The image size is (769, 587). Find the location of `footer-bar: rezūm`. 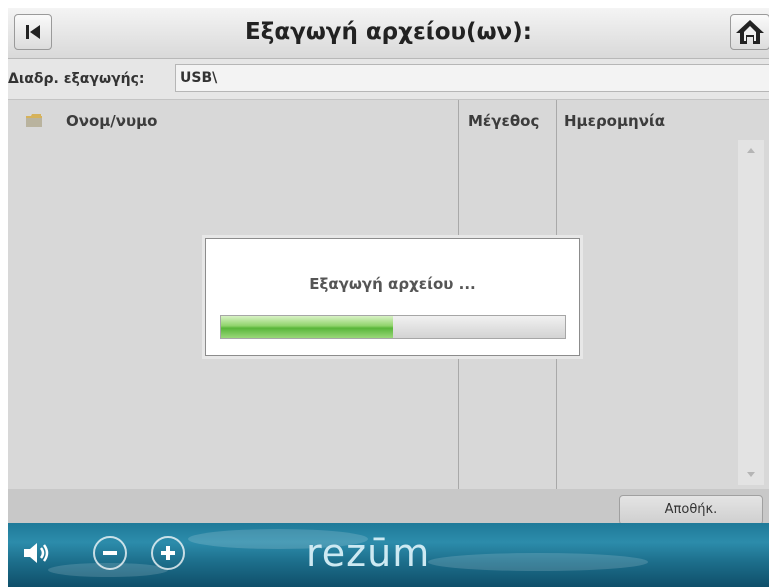

footer-bar: rezūm is located at coordinates (388, 555).